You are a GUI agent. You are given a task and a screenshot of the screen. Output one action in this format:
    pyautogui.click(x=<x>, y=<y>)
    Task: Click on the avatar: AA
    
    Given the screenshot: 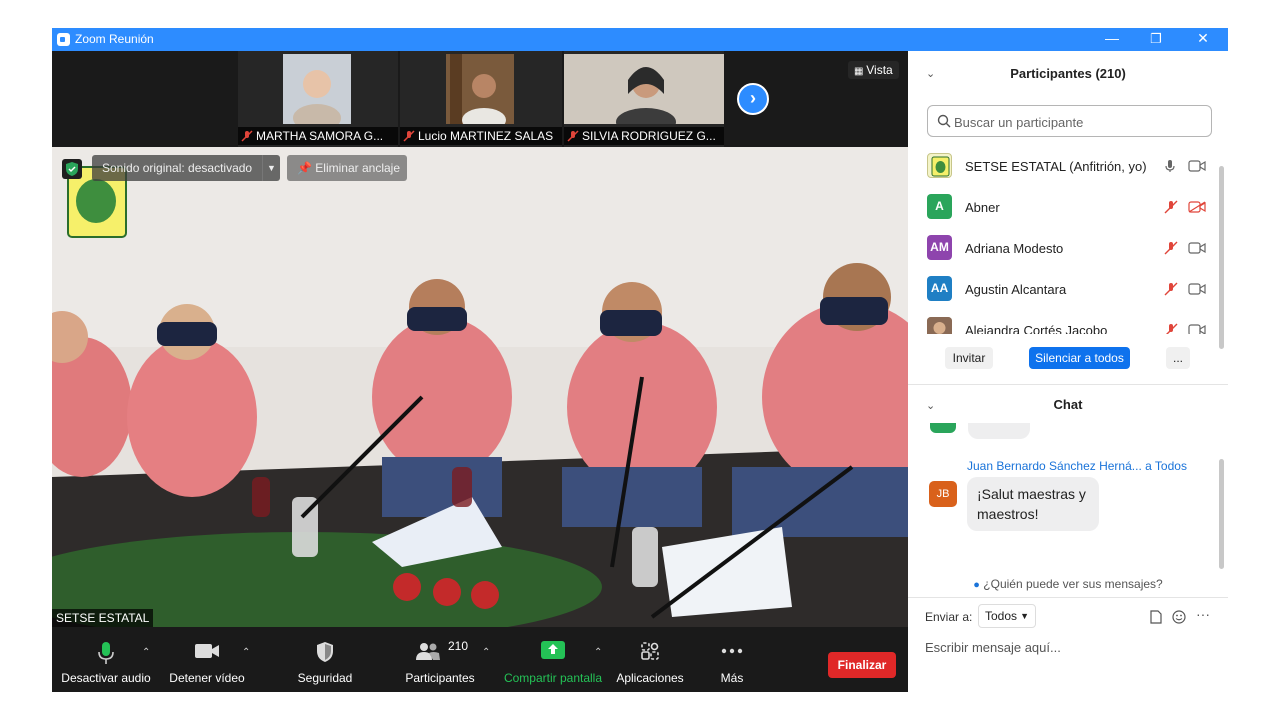 What is the action you would take?
    pyautogui.click(x=939, y=288)
    